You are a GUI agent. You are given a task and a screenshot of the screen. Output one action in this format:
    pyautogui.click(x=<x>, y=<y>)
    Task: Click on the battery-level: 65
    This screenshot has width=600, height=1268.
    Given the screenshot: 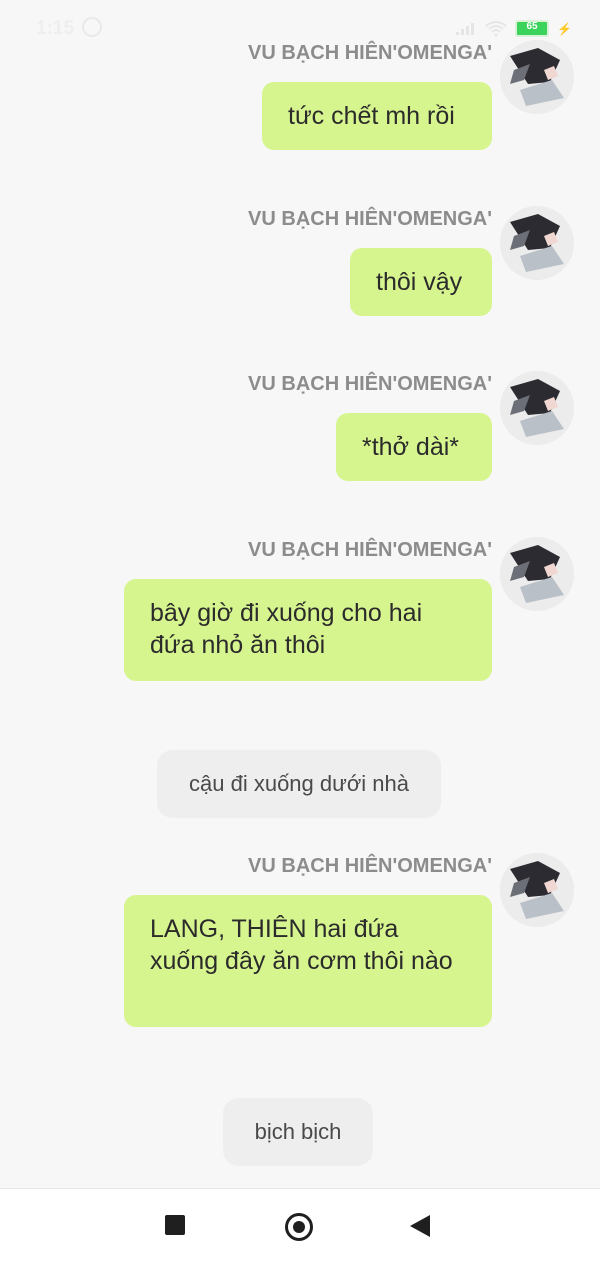 What is the action you would take?
    pyautogui.click(x=532, y=26)
    